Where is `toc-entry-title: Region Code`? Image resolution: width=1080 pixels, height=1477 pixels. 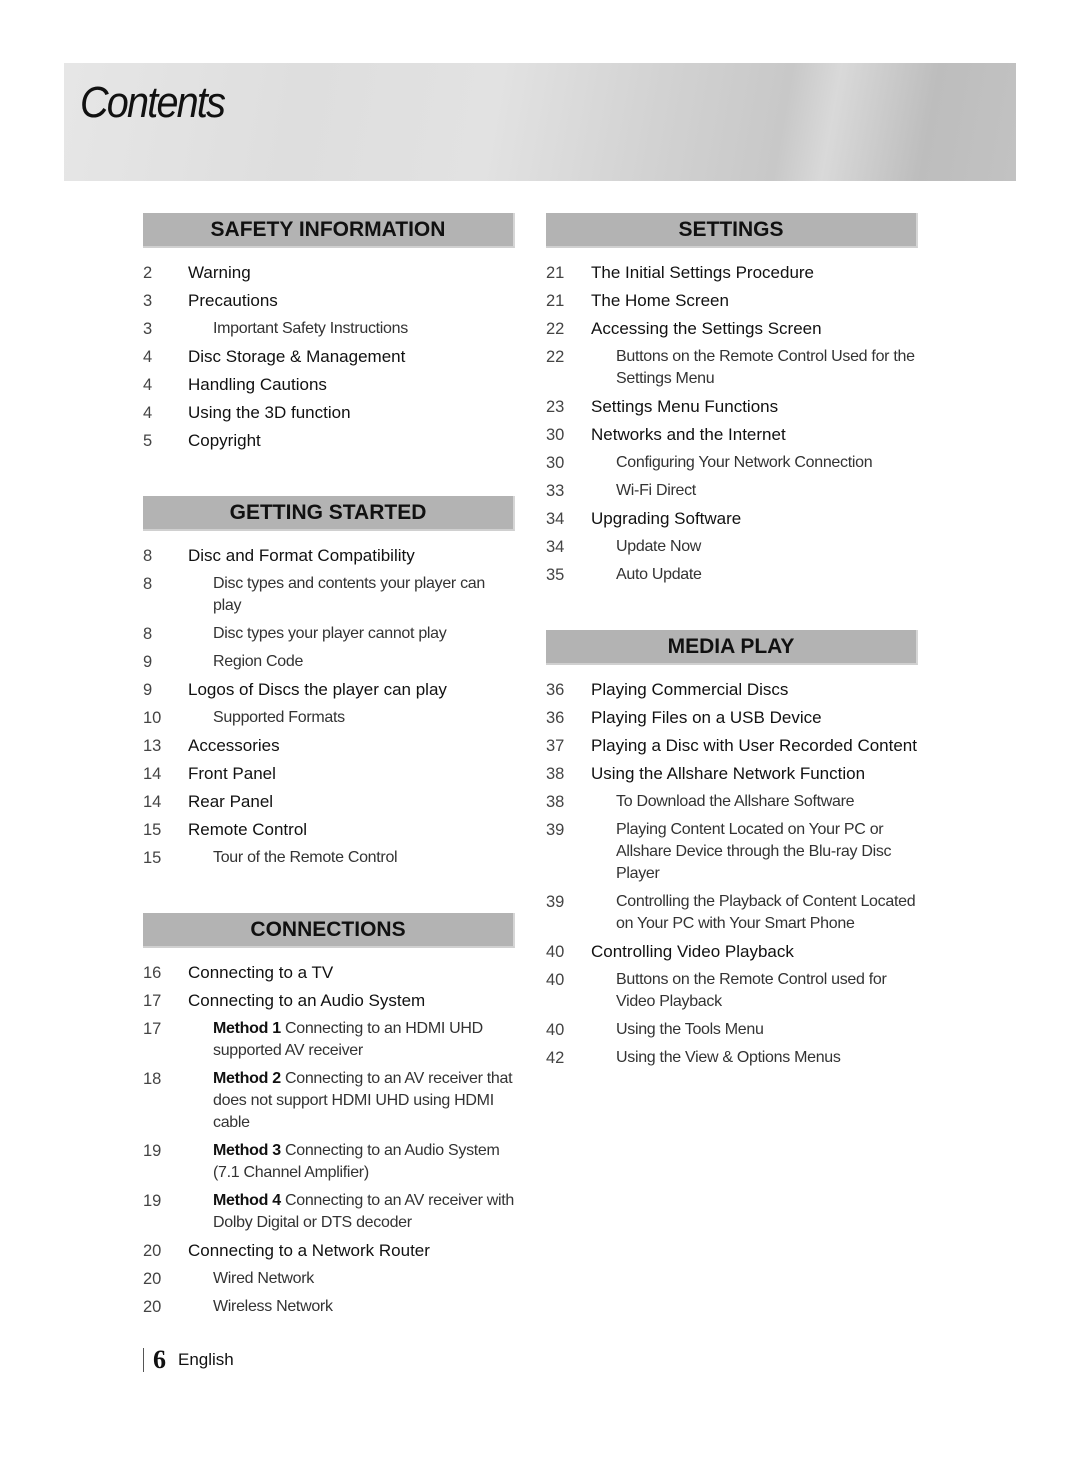
toc-entry-title: Region Code is located at coordinates (351, 662).